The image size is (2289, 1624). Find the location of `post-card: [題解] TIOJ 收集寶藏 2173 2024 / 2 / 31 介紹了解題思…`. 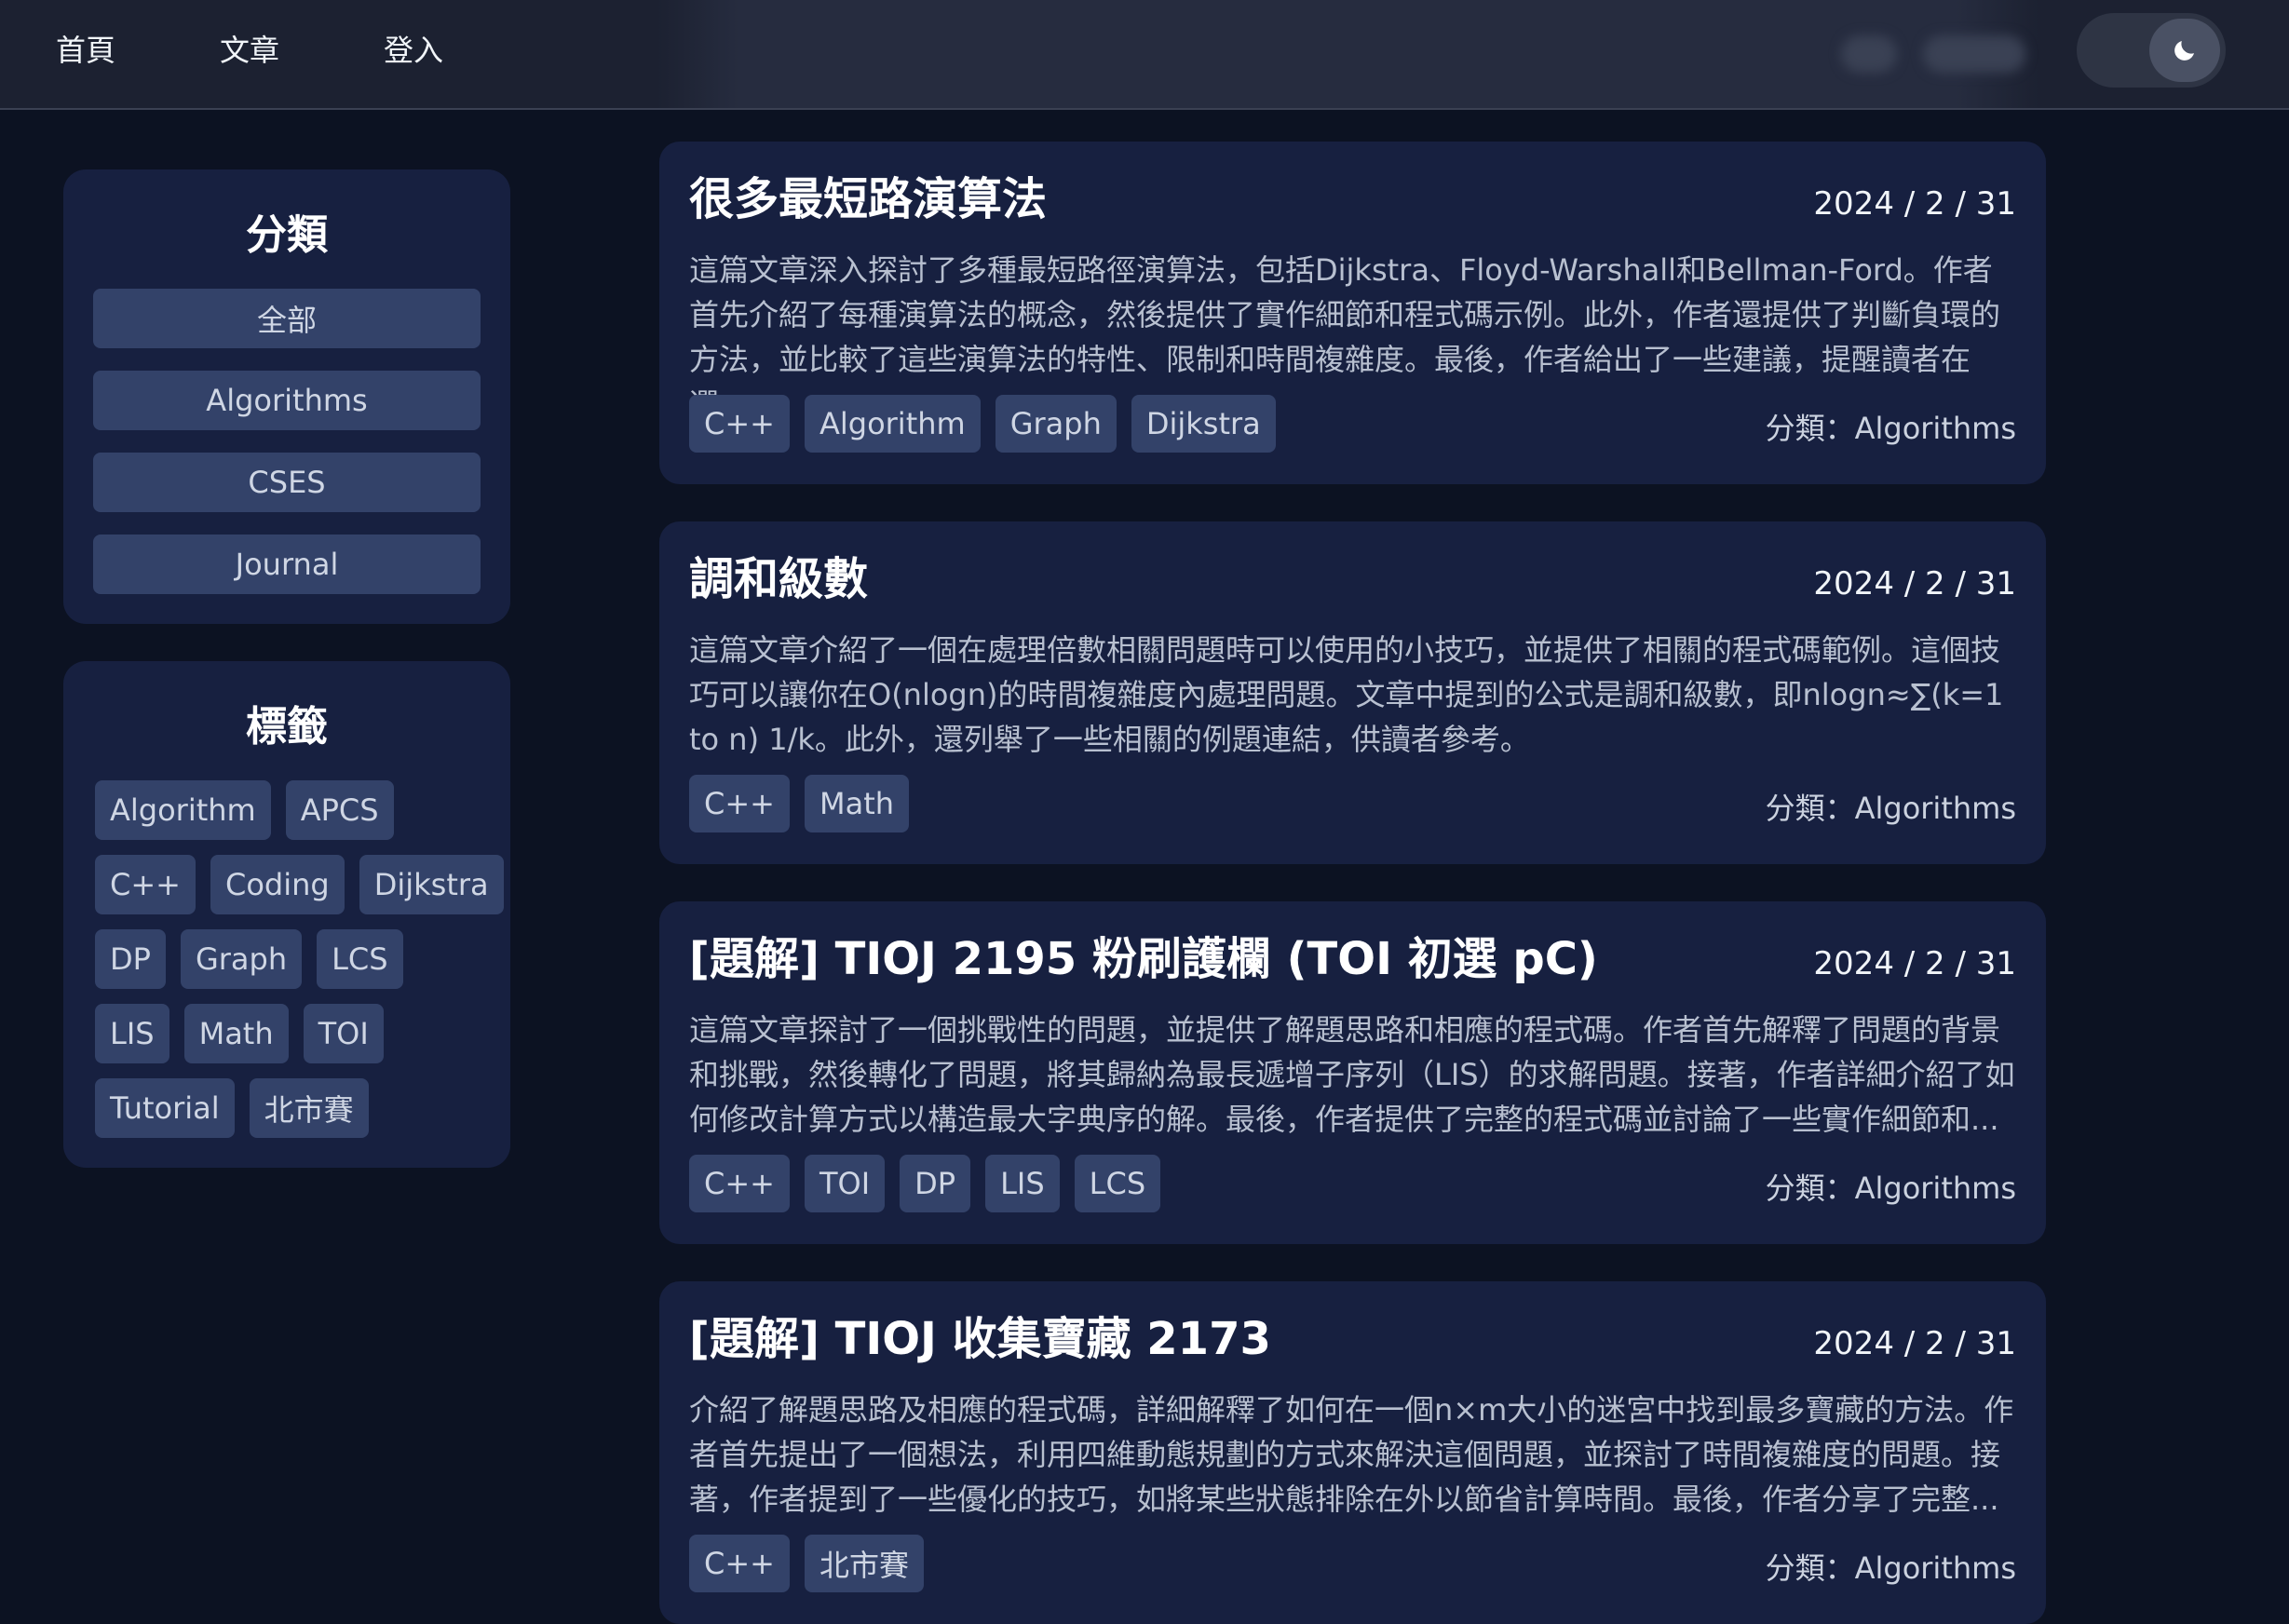

post-card: [題解] TIOJ 收集寶藏 2173 2024 / 2 / 31 介紹了解題思… is located at coordinates (1352, 1452).